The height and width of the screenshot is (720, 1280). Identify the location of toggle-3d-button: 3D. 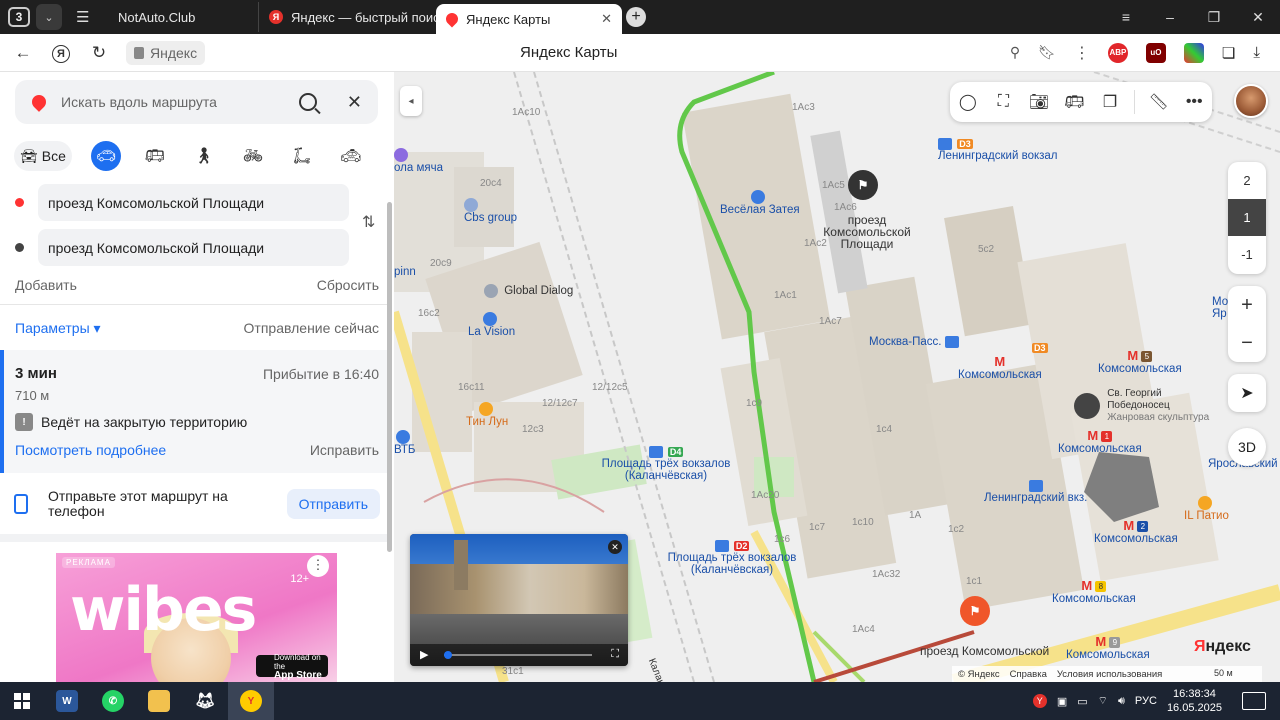
(1247, 447).